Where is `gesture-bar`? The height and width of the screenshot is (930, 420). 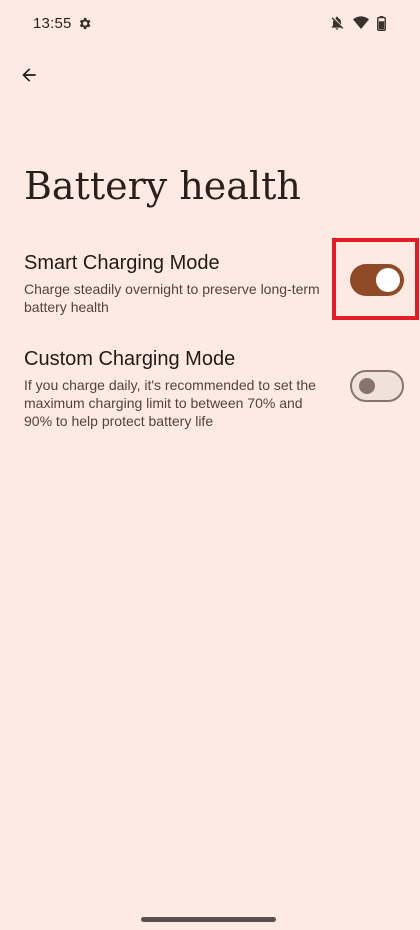 gesture-bar is located at coordinates (208, 919).